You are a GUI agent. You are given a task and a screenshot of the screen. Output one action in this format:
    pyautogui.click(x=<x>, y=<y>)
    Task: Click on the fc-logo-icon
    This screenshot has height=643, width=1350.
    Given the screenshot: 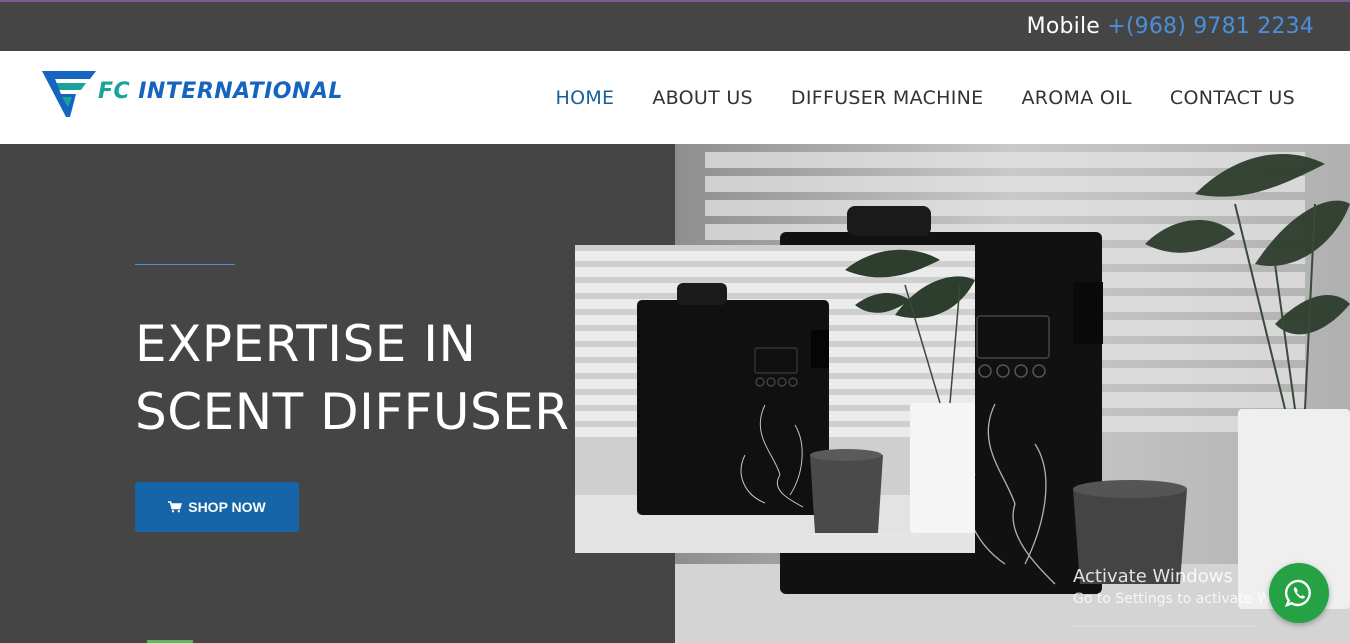 What is the action you would take?
    pyautogui.click(x=69, y=94)
    